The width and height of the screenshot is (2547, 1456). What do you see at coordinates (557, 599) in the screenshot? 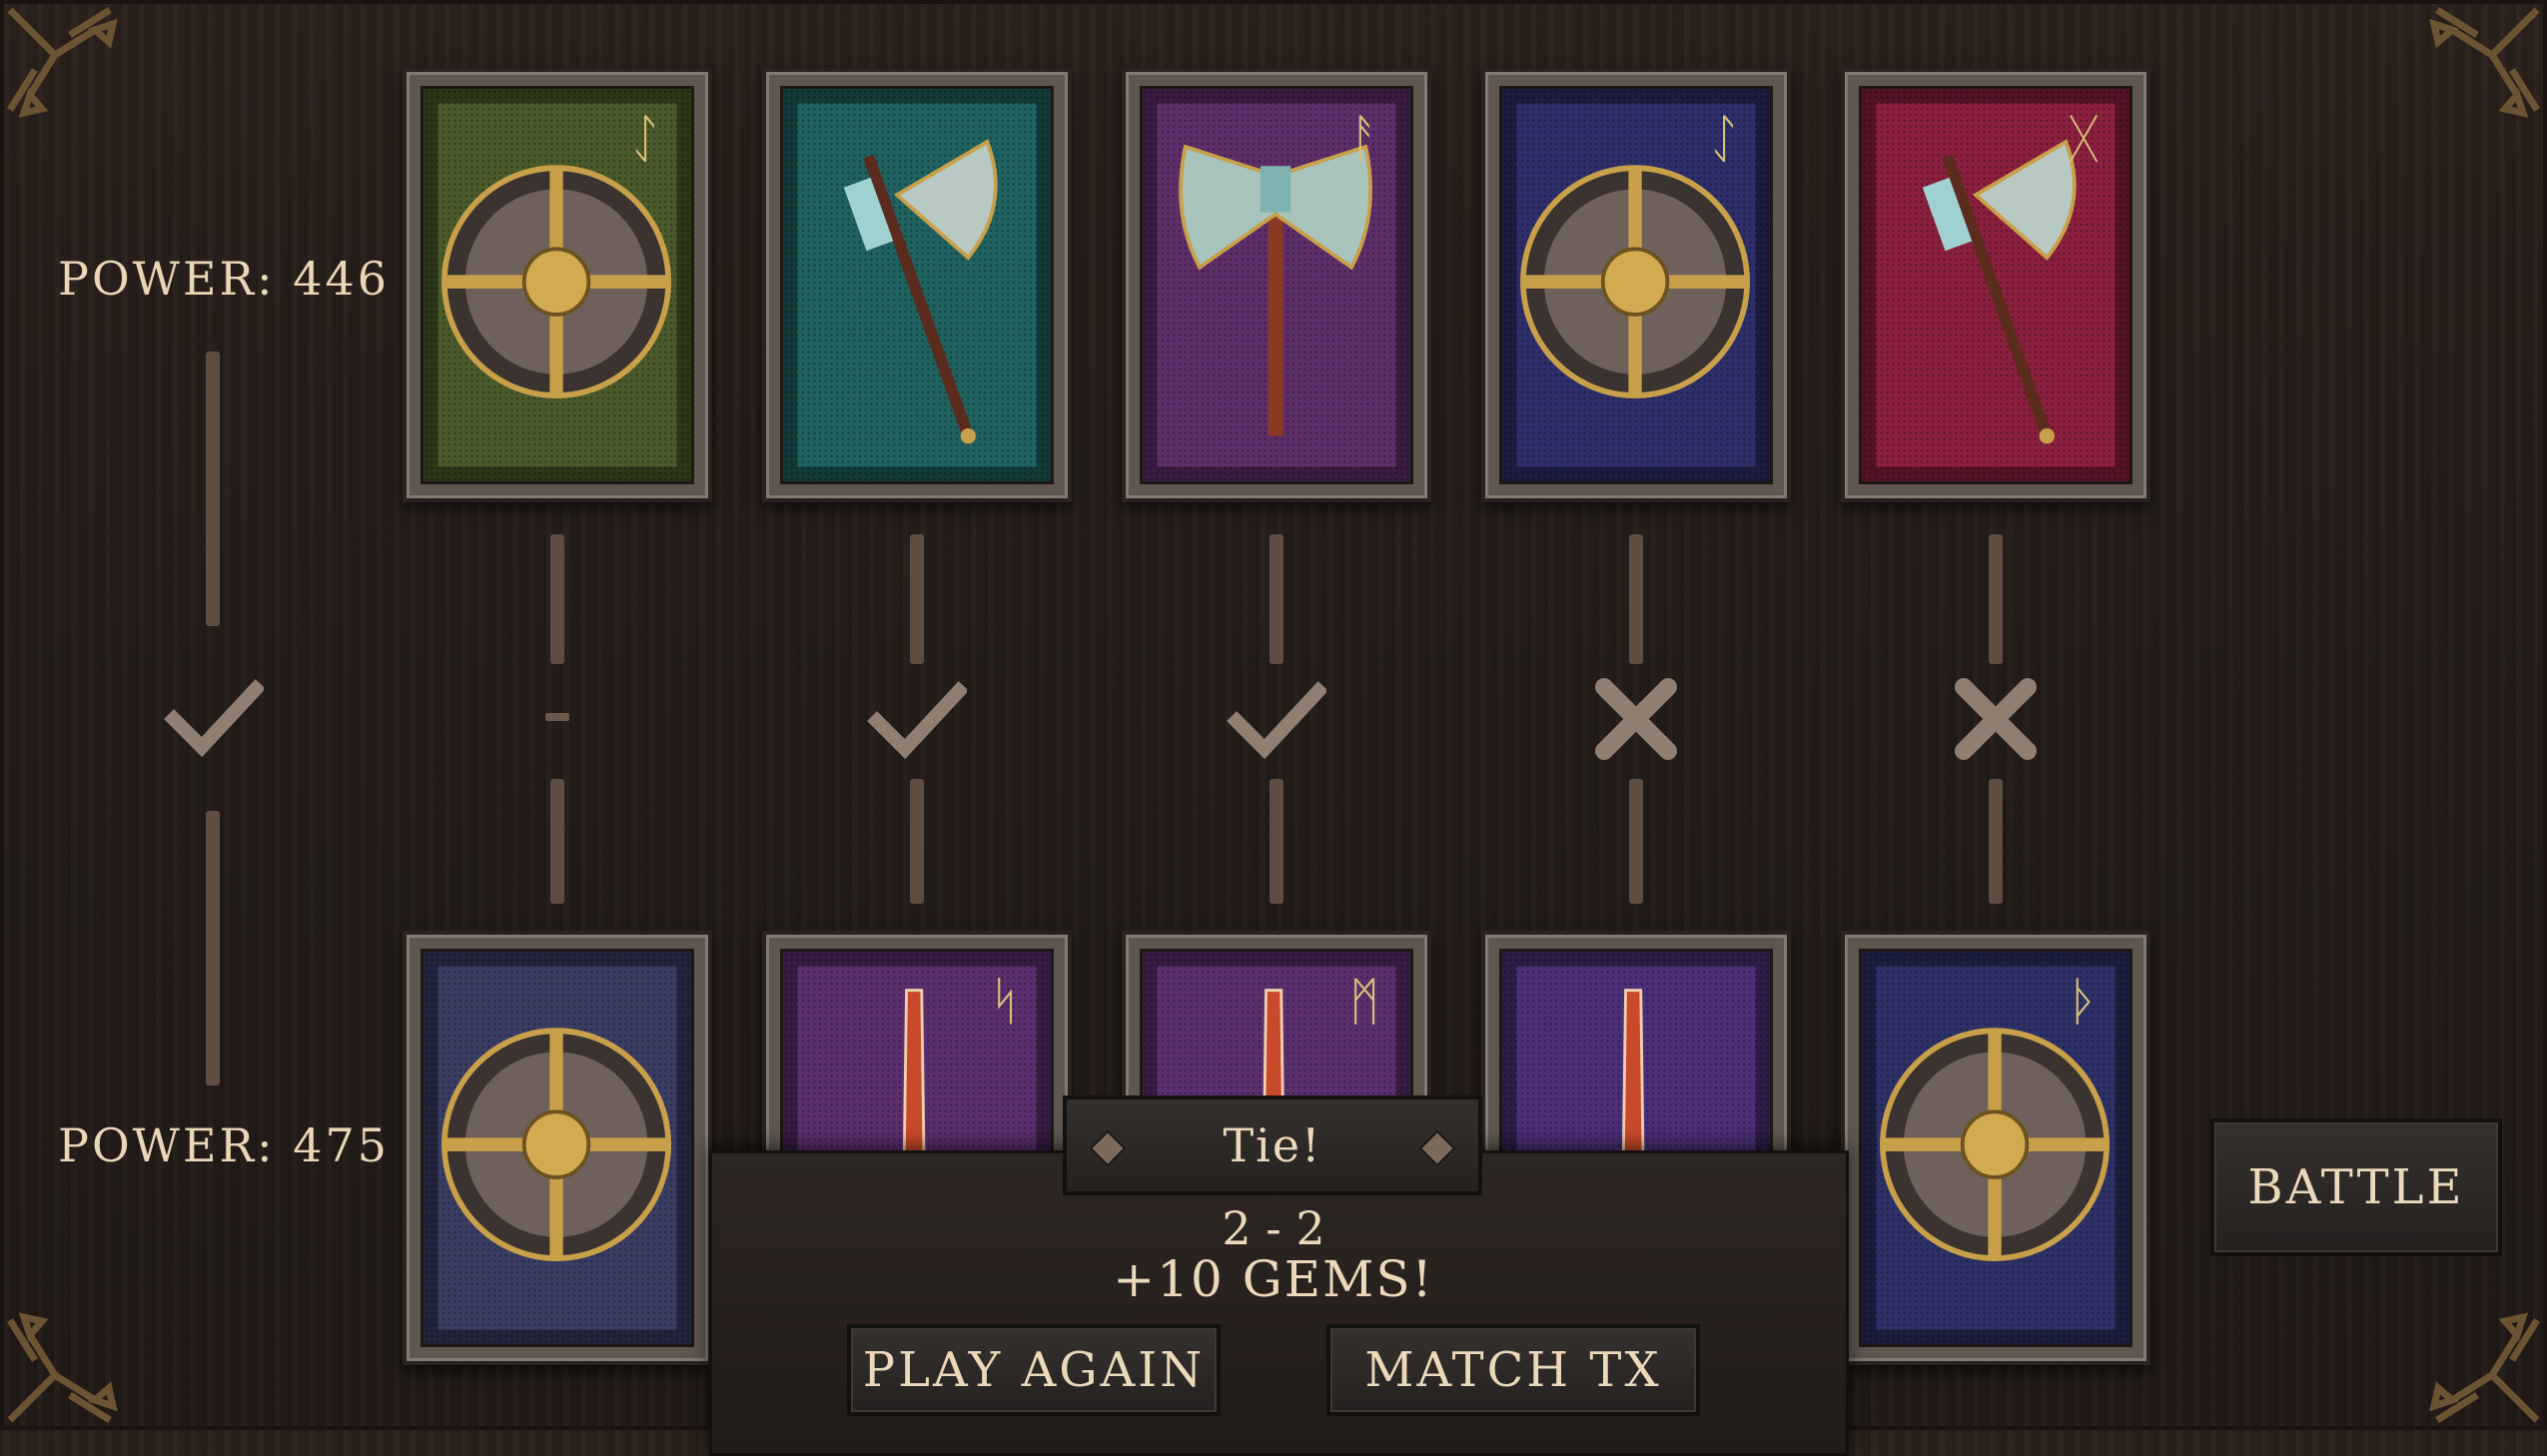
I see `round-1-connector-top` at bounding box center [557, 599].